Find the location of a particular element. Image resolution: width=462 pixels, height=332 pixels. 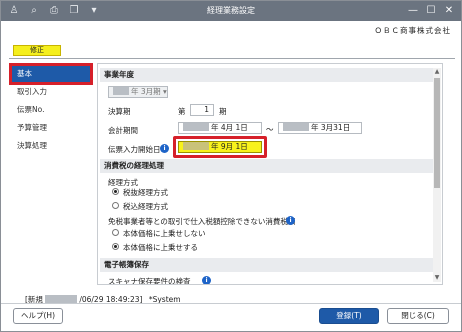

term-end-input: 年 3月31日 is located at coordinates (320, 128).